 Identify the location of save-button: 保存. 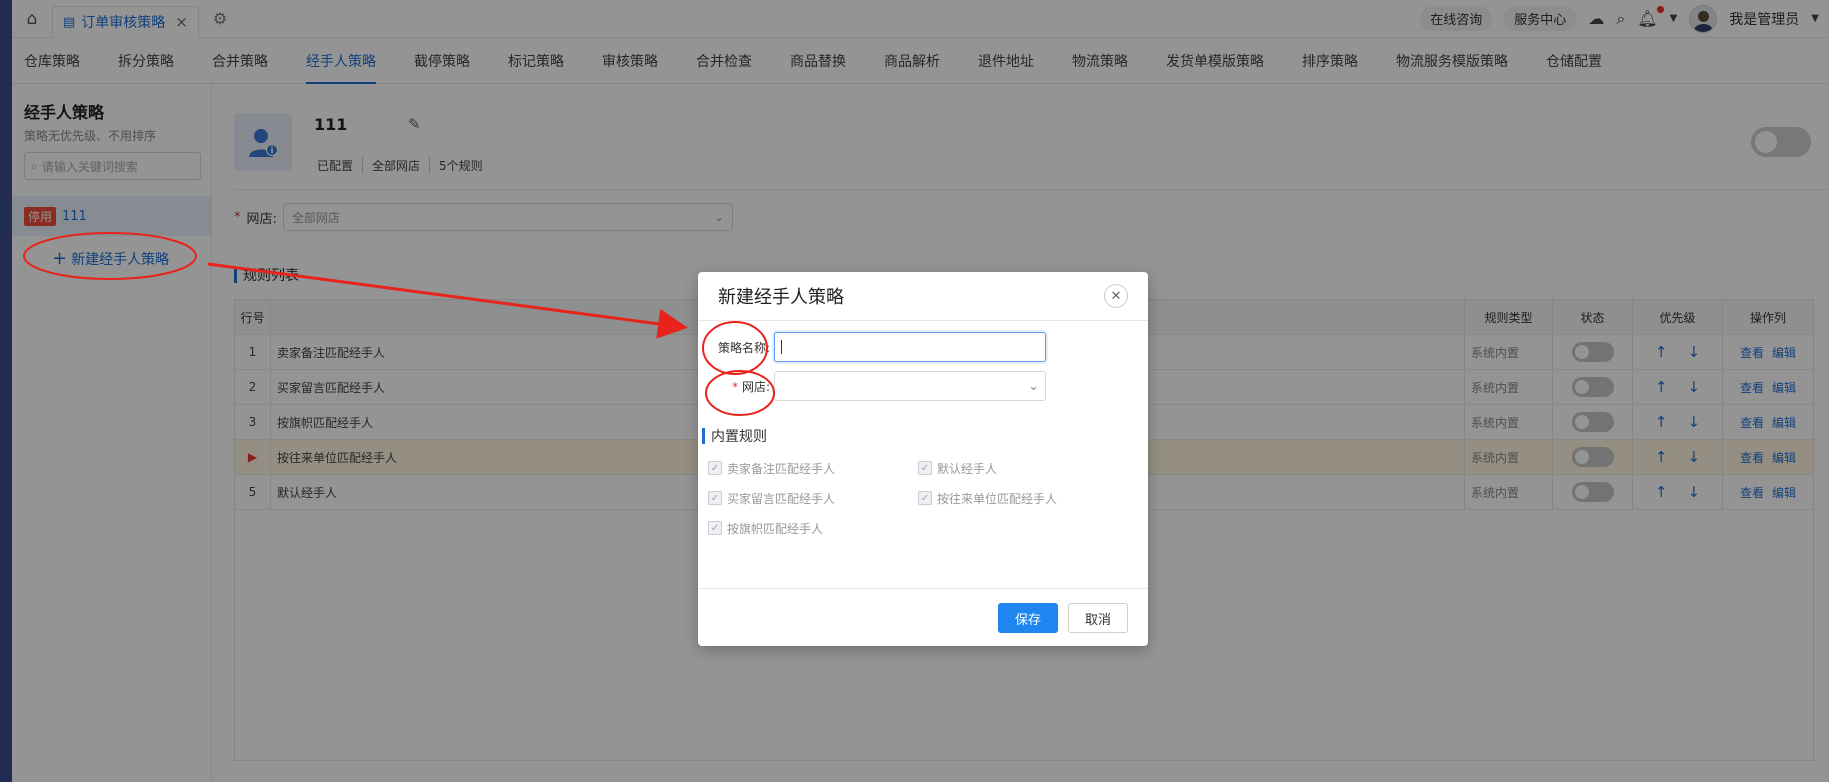
(1028, 618).